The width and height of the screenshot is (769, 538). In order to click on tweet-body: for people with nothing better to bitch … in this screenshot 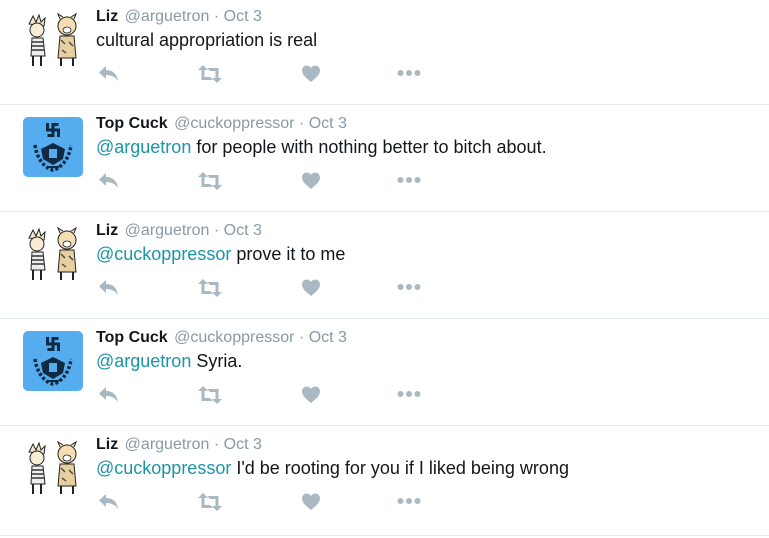, I will do `click(369, 147)`.